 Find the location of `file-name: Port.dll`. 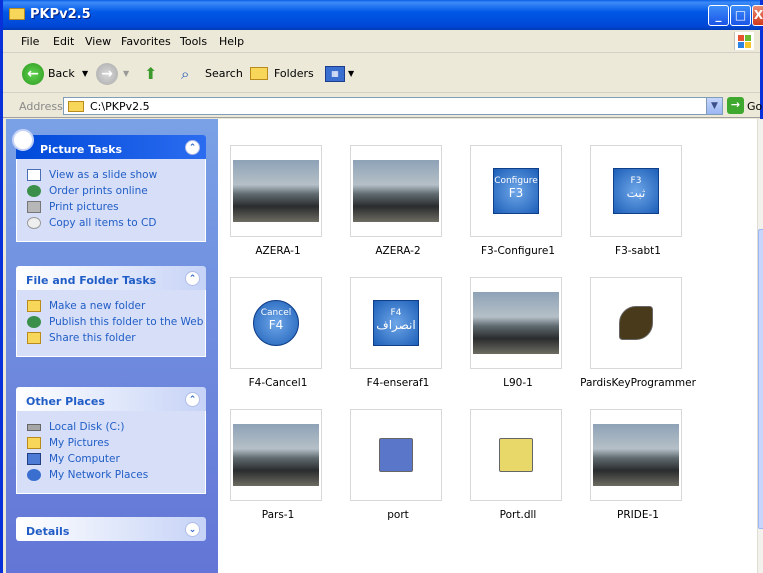

file-name: Port.dll is located at coordinates (518, 515).